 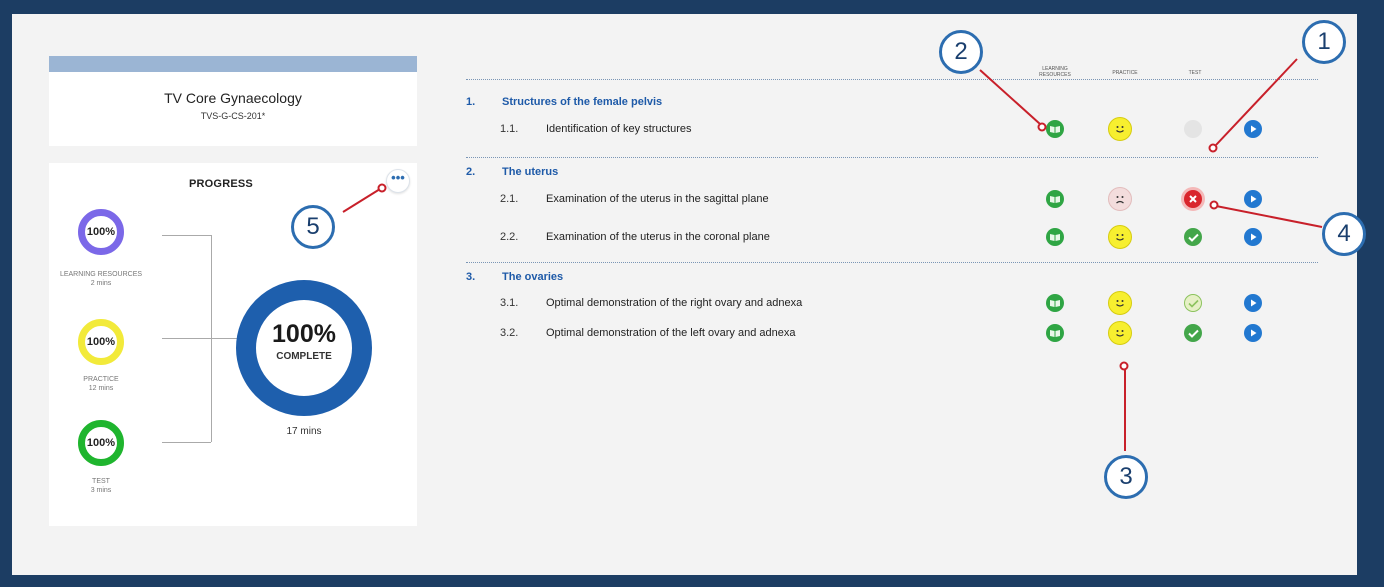 What do you see at coordinates (1120, 199) in the screenshot?
I see `smiley-sad-icon` at bounding box center [1120, 199].